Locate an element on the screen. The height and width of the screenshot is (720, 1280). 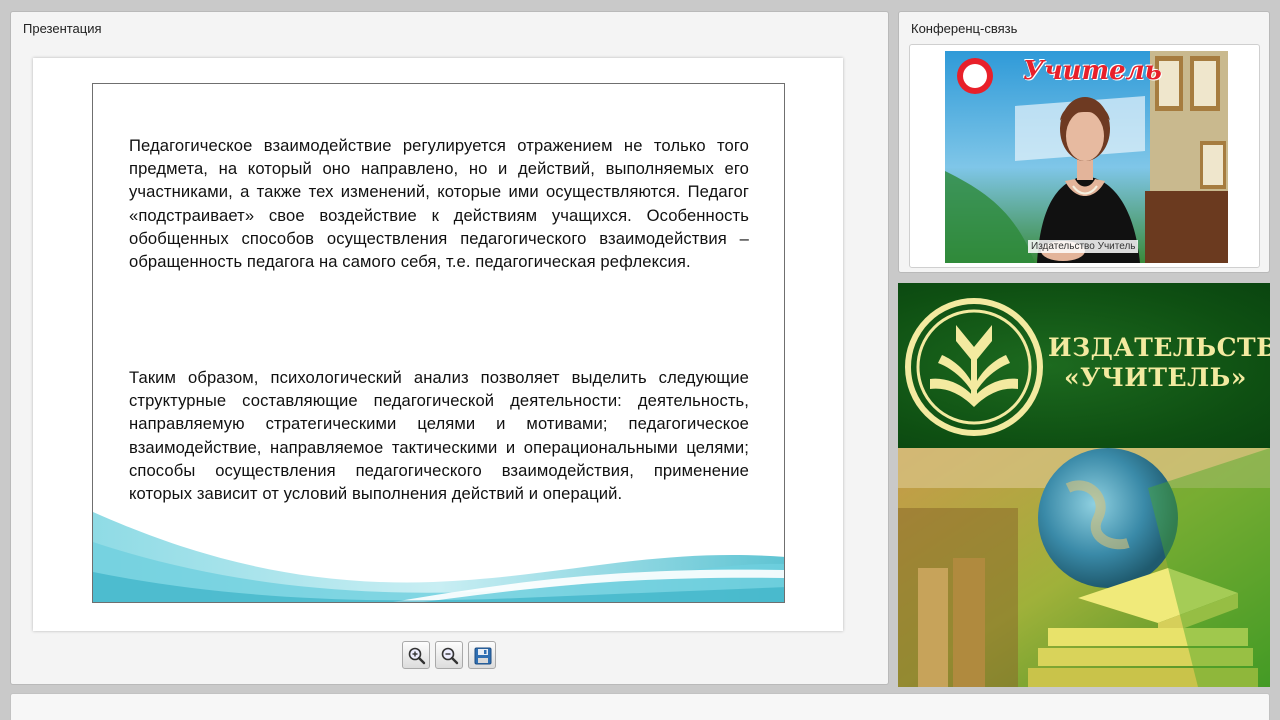
backdrop-brand-text: Учитель is located at coordinates (1092, 71).